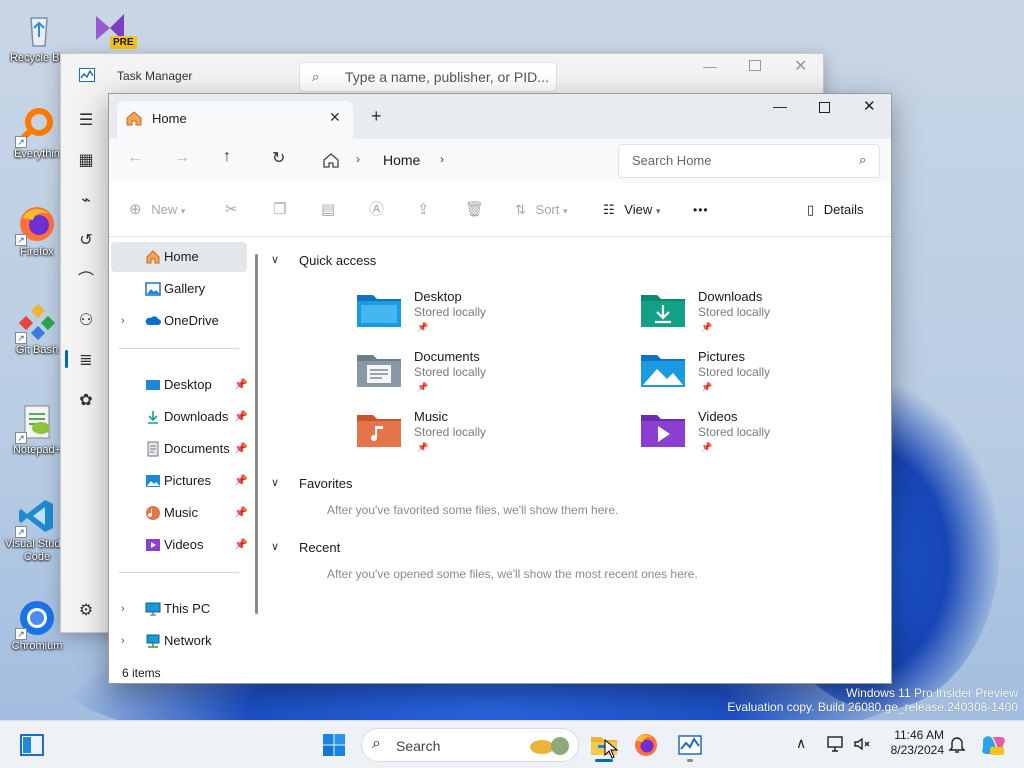 Image resolution: width=1024 pixels, height=768 pixels. Describe the element at coordinates (86, 611) in the screenshot. I see `settings-gear-icon: ⚙` at that location.